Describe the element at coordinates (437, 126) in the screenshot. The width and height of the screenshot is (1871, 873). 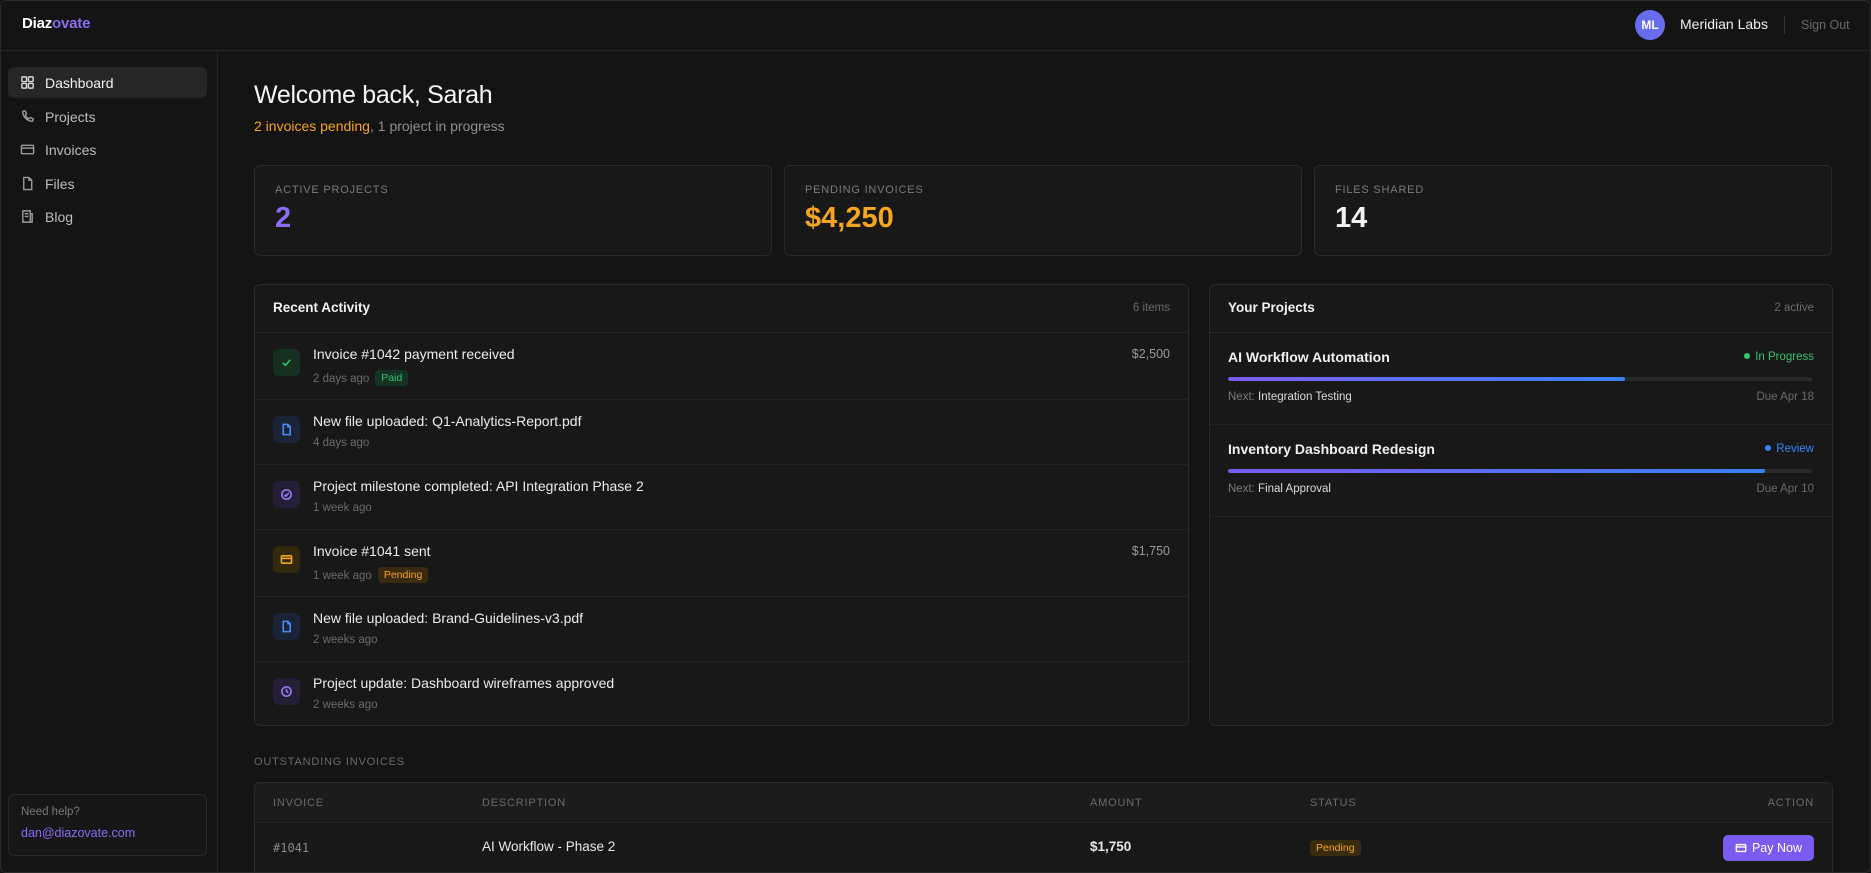
I see `progress-summary: , 1 project in progress` at that location.